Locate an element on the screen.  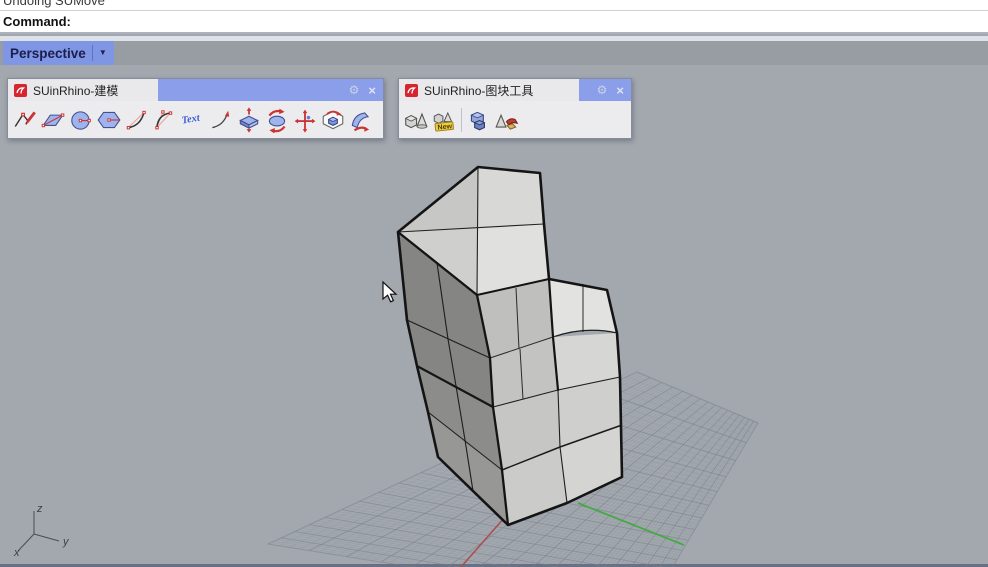
fillet-tool-button is located at coordinates (361, 120).